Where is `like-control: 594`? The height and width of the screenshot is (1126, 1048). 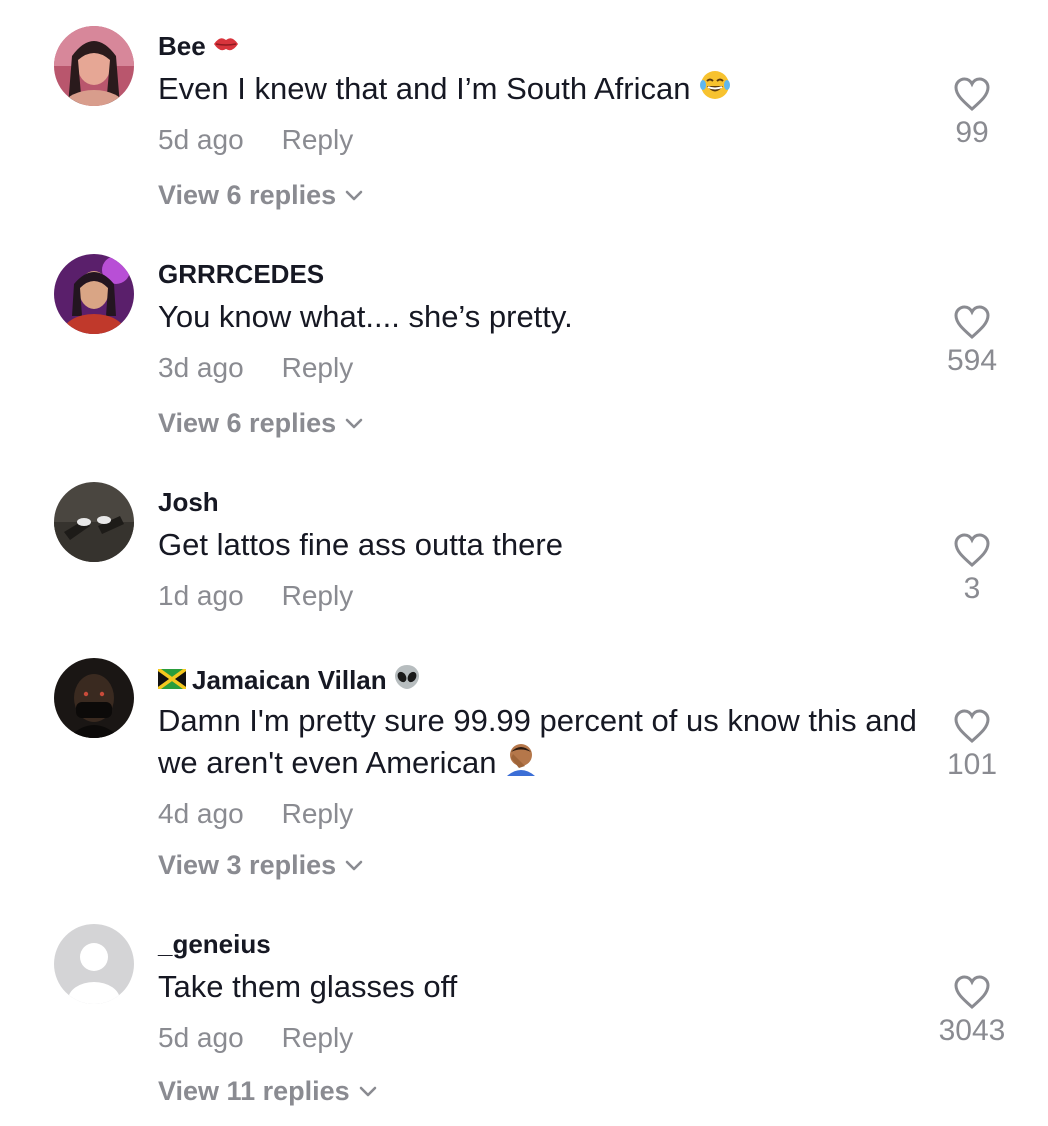
like-control: 594 is located at coordinates (972, 341).